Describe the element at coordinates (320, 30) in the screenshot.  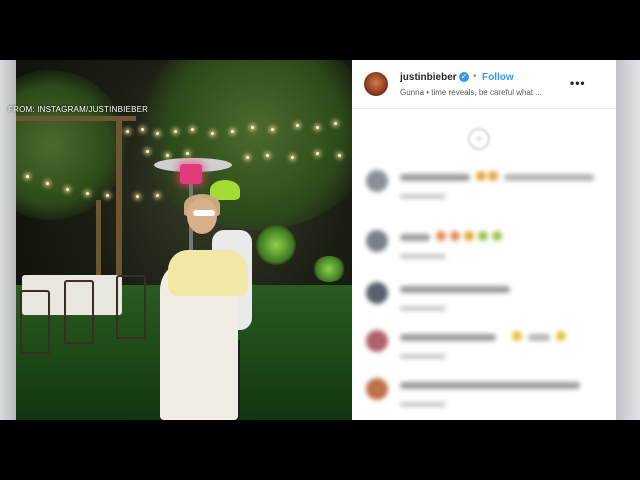
I see `letterbox-top` at that location.